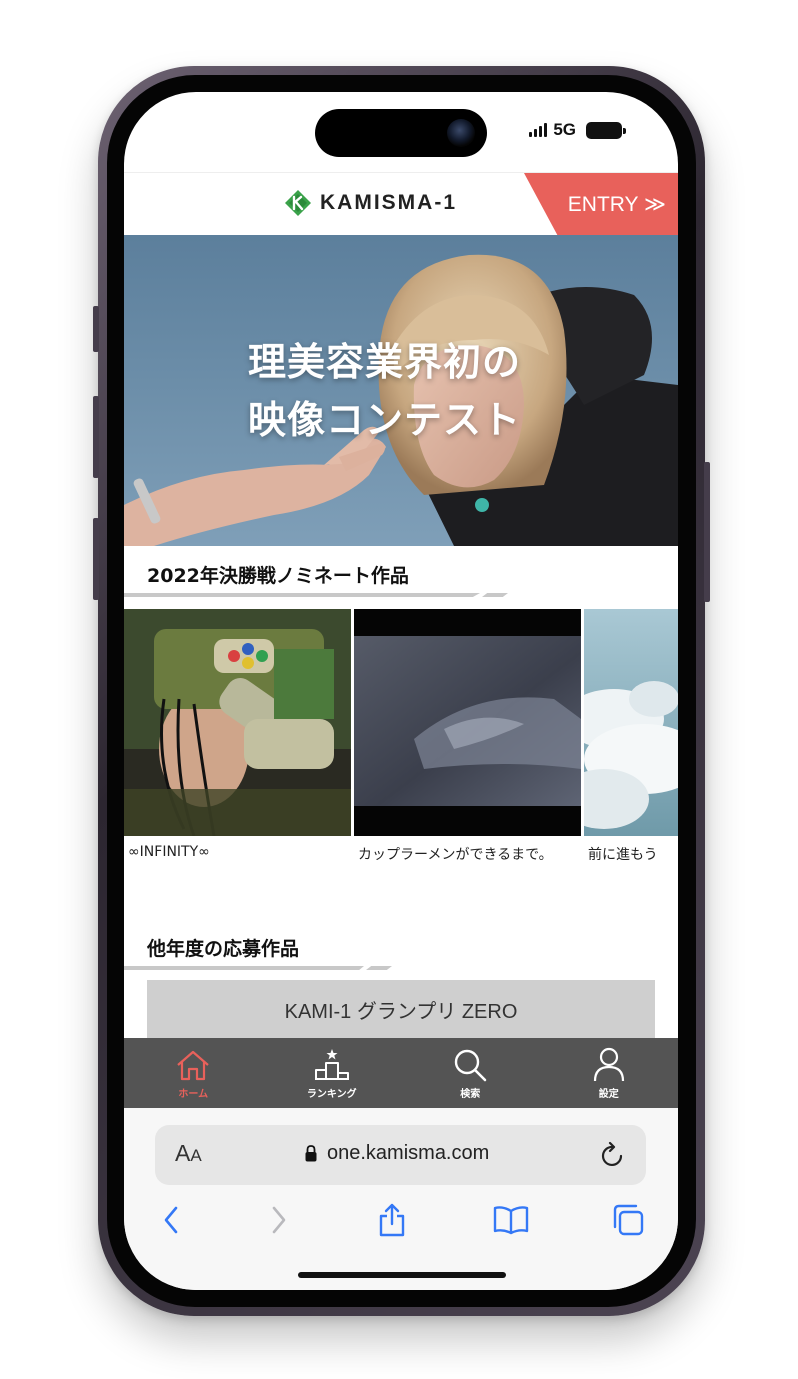 The height and width of the screenshot is (1379, 798). I want to click on browser-toolbar: AA one.kamisma.com, so click(401, 1199).